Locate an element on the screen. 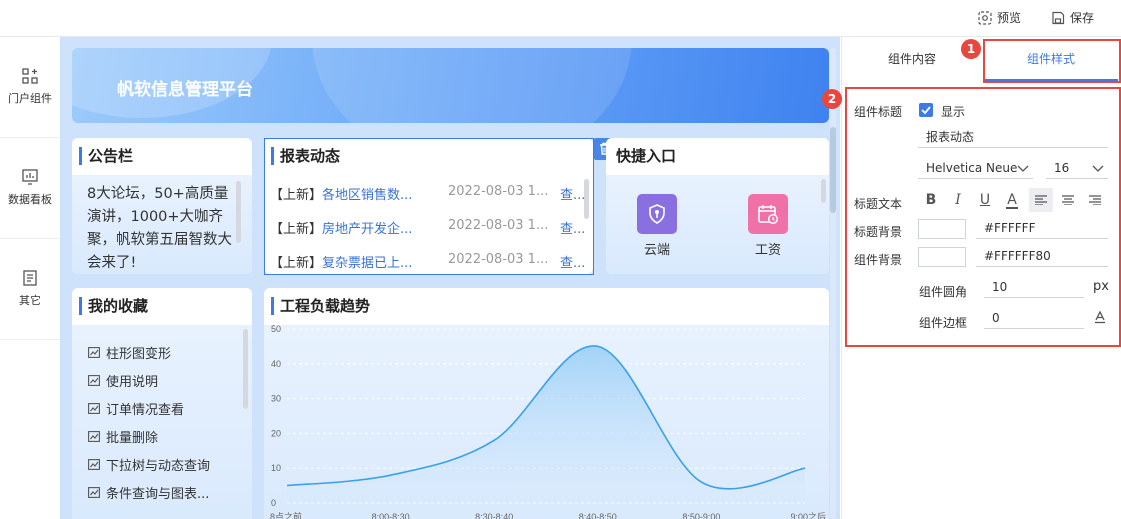 Image resolution: width=1121 pixels, height=519 pixels. save-button: 保存 is located at coordinates (1072, 17).